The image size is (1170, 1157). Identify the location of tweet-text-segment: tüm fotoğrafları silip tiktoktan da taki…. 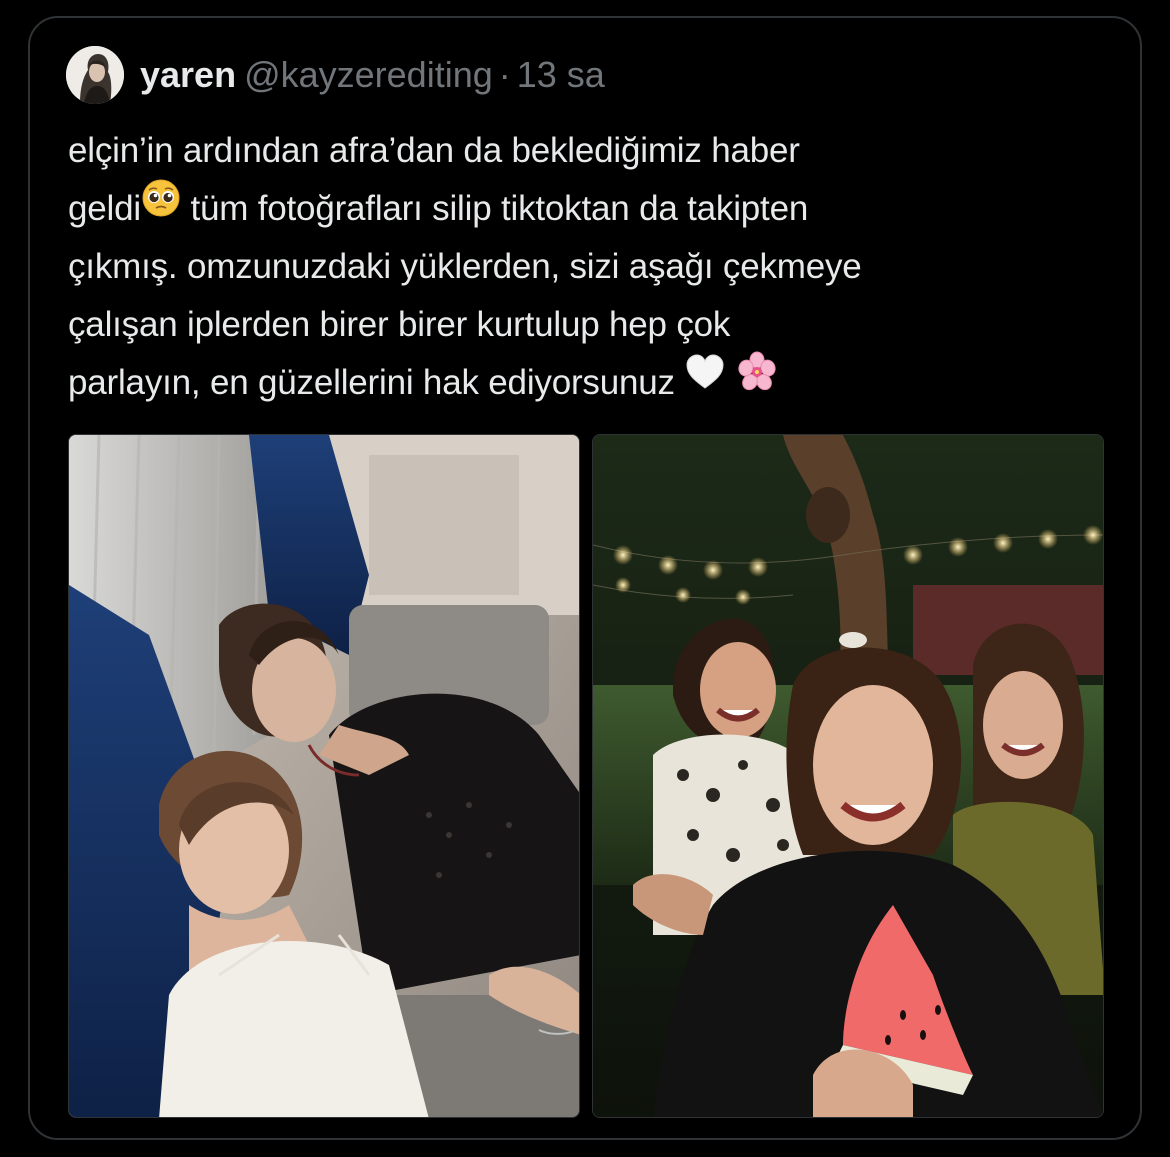
(494, 208).